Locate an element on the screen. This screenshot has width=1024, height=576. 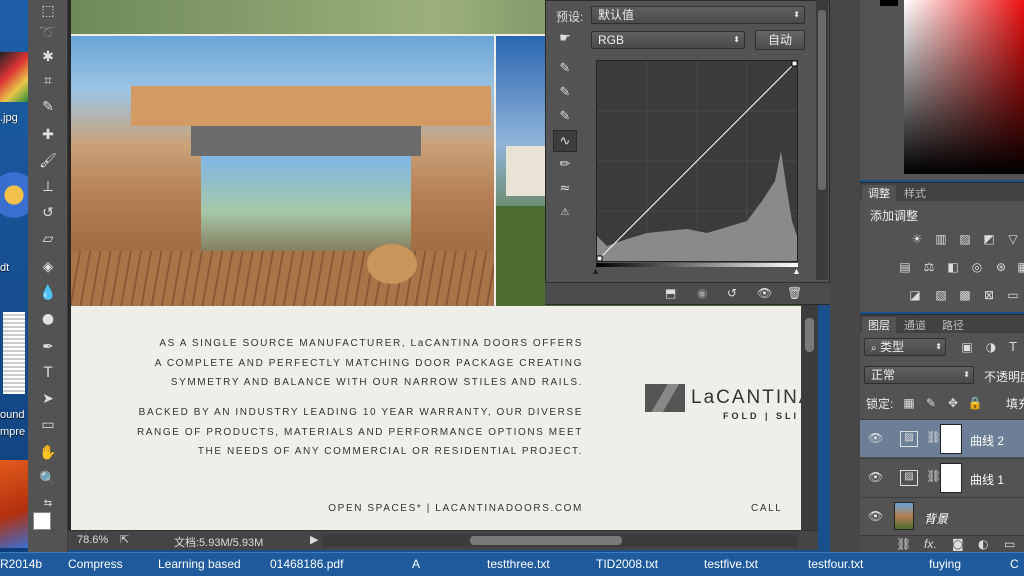
desktop-document-icon is located at coordinates (14, 353).